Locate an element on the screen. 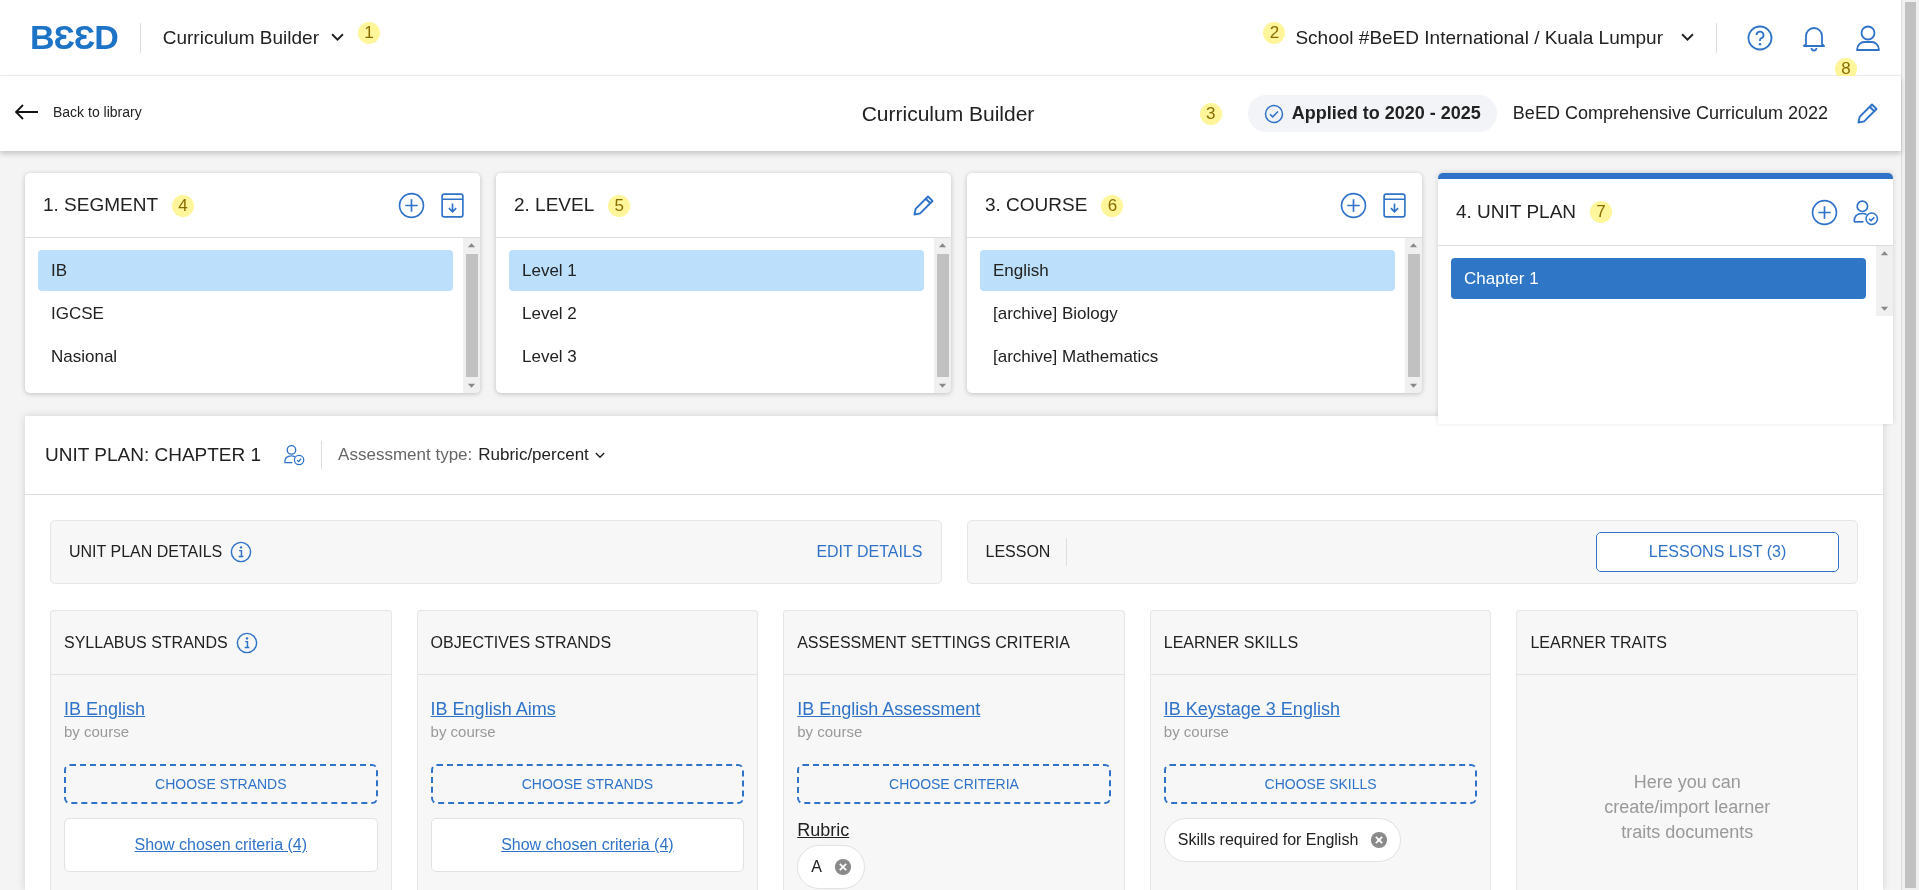 The image size is (1919, 890). list-item: Chapter 1 is located at coordinates (1658, 278).